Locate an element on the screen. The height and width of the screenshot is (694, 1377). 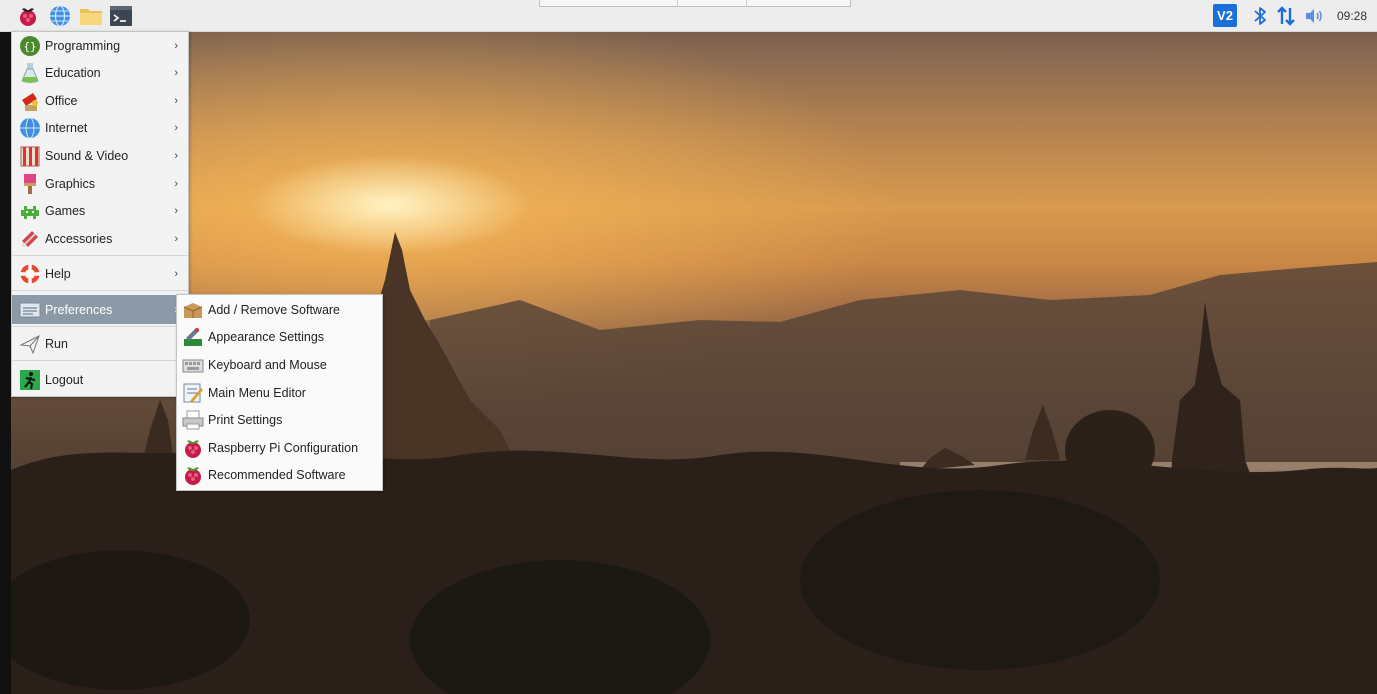
clock: 09:28 is located at coordinates (1352, 16).